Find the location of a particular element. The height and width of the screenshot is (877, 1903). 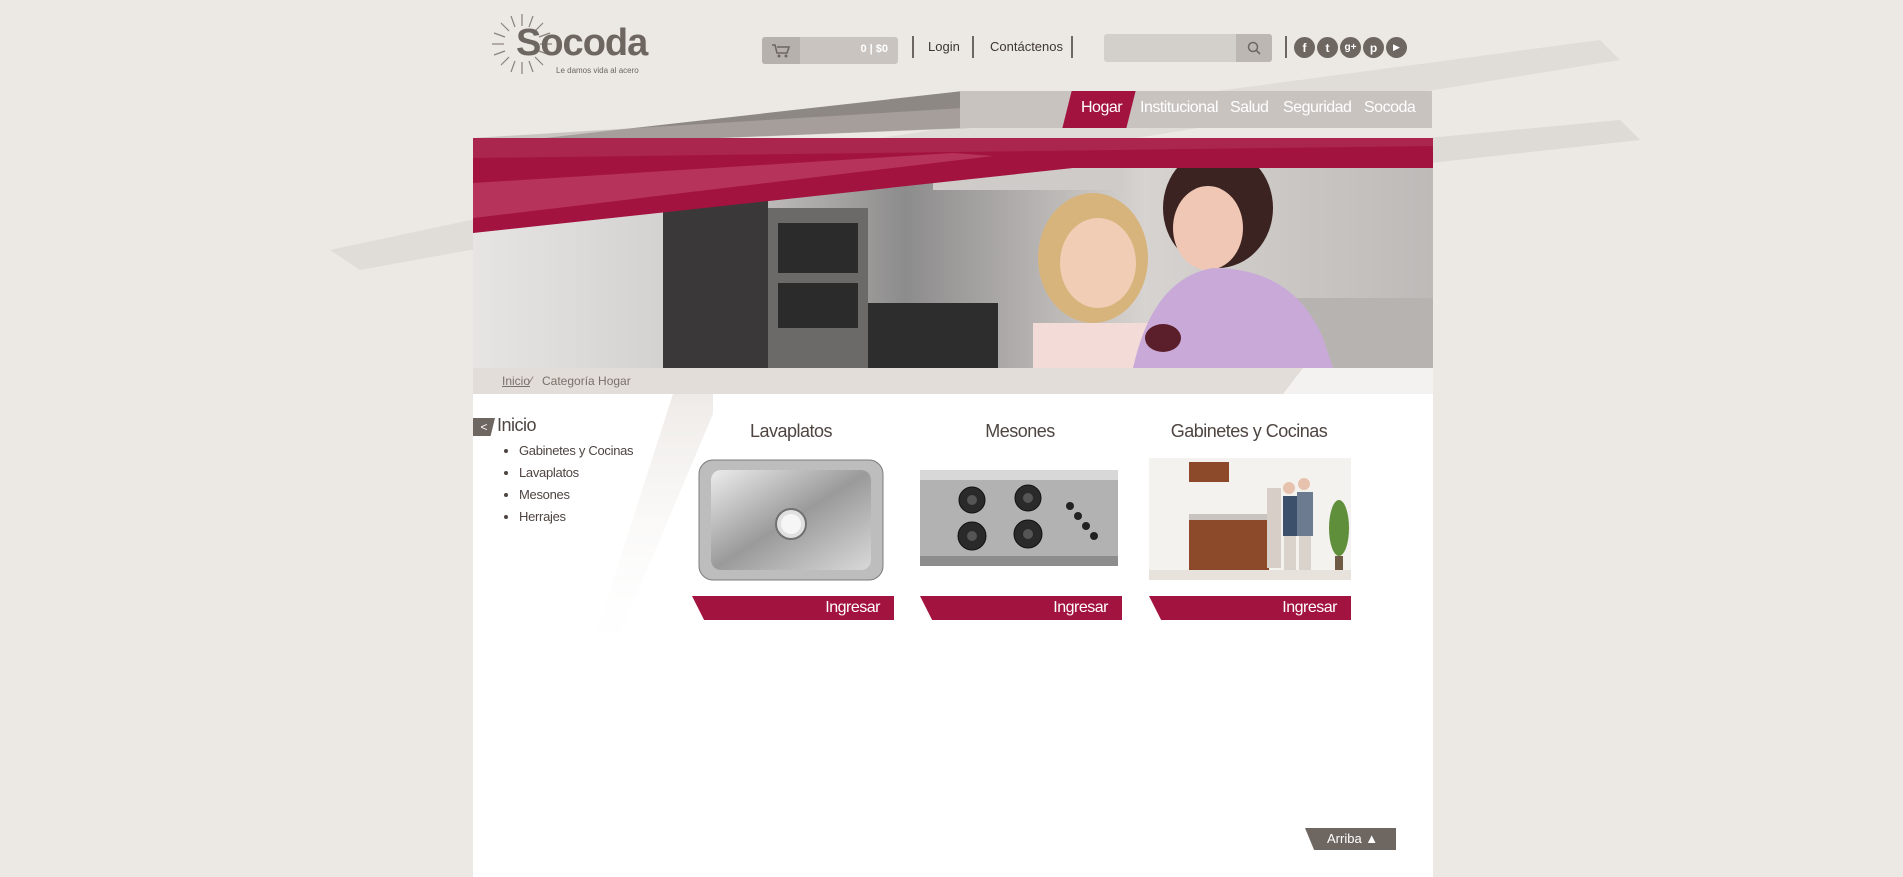

google-plus-icon: g+ is located at coordinates (1350, 47).